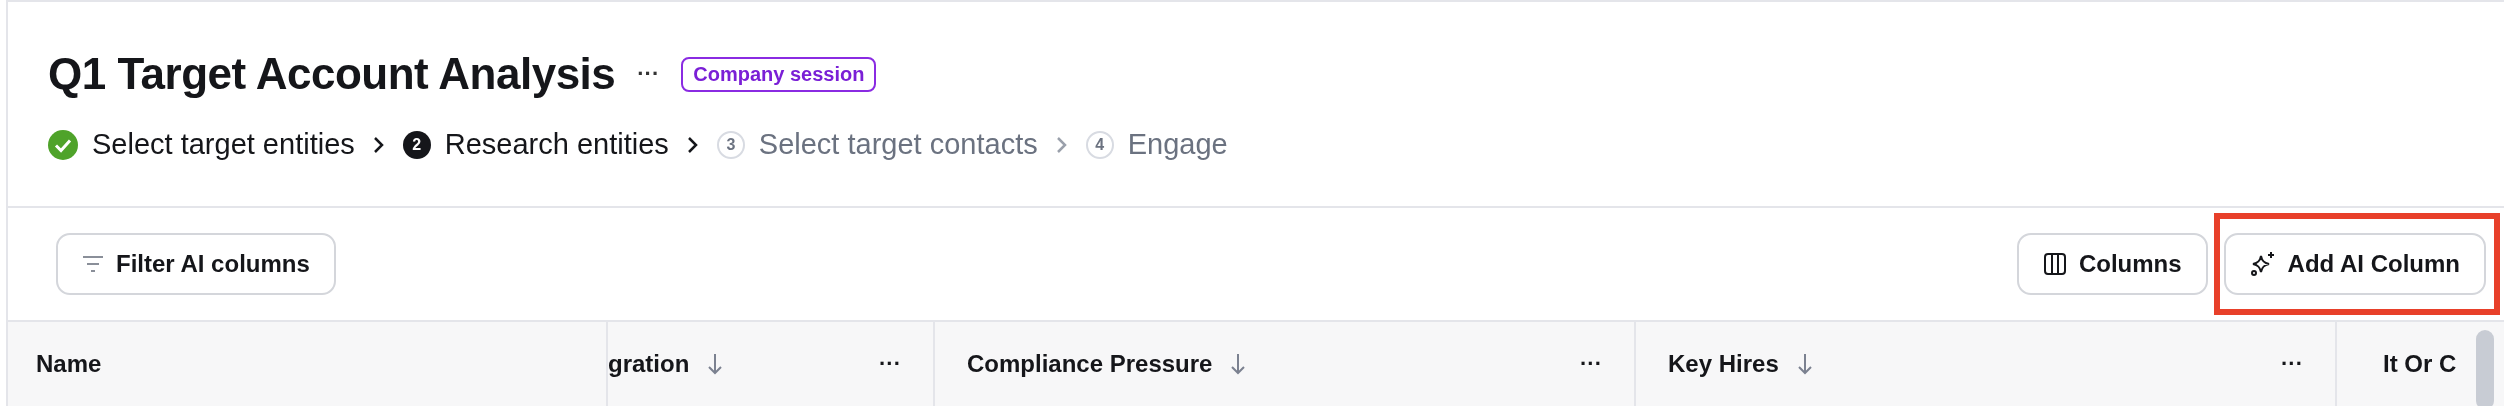 This screenshot has width=2504, height=406. Describe the element at coordinates (779, 74) in the screenshot. I see `session-badge: Company session` at that location.